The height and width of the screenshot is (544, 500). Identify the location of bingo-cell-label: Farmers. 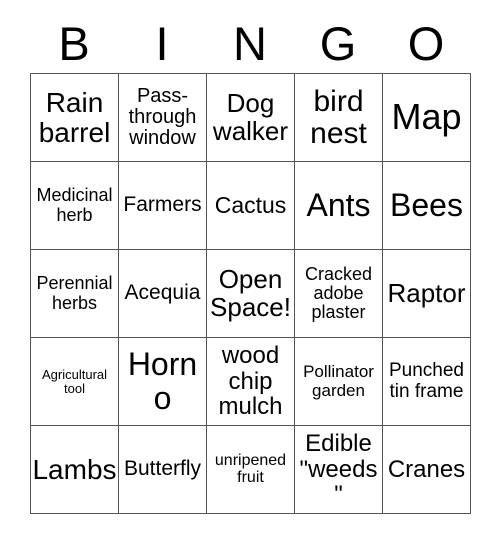
(162, 205).